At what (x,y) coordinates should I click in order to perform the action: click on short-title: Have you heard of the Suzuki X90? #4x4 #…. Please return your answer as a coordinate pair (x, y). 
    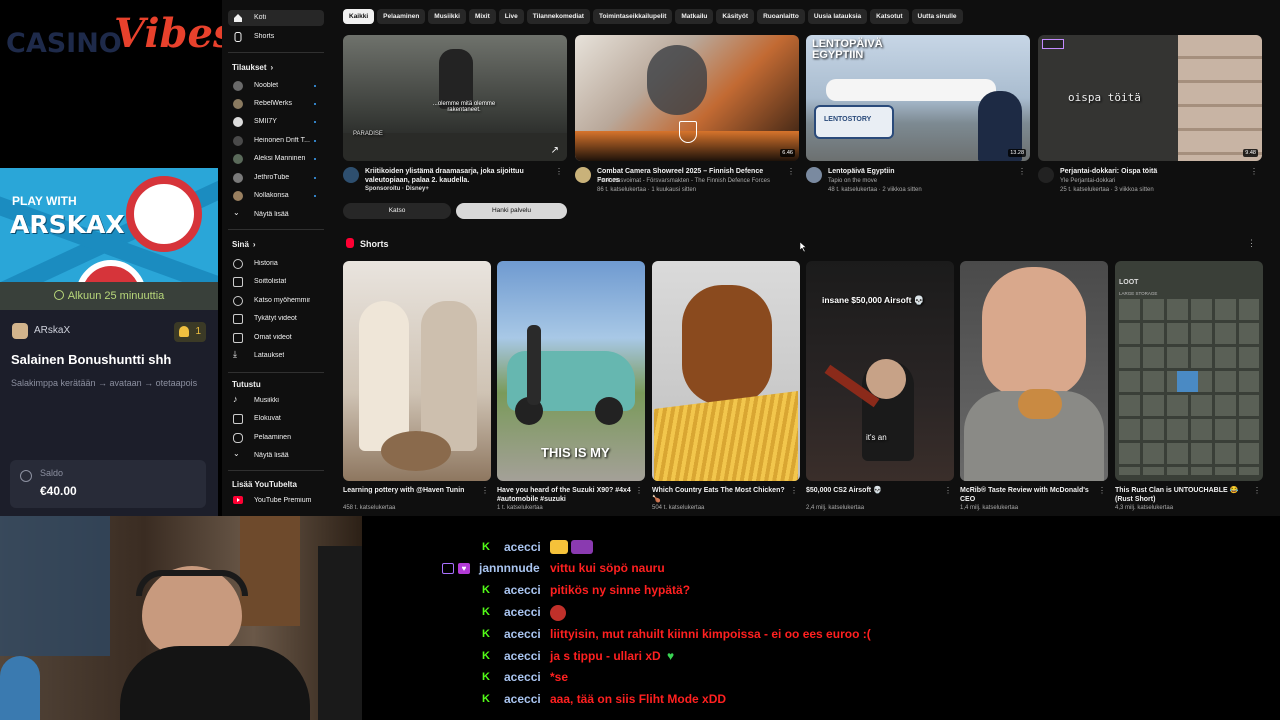
    Looking at the image, I should click on (564, 495).